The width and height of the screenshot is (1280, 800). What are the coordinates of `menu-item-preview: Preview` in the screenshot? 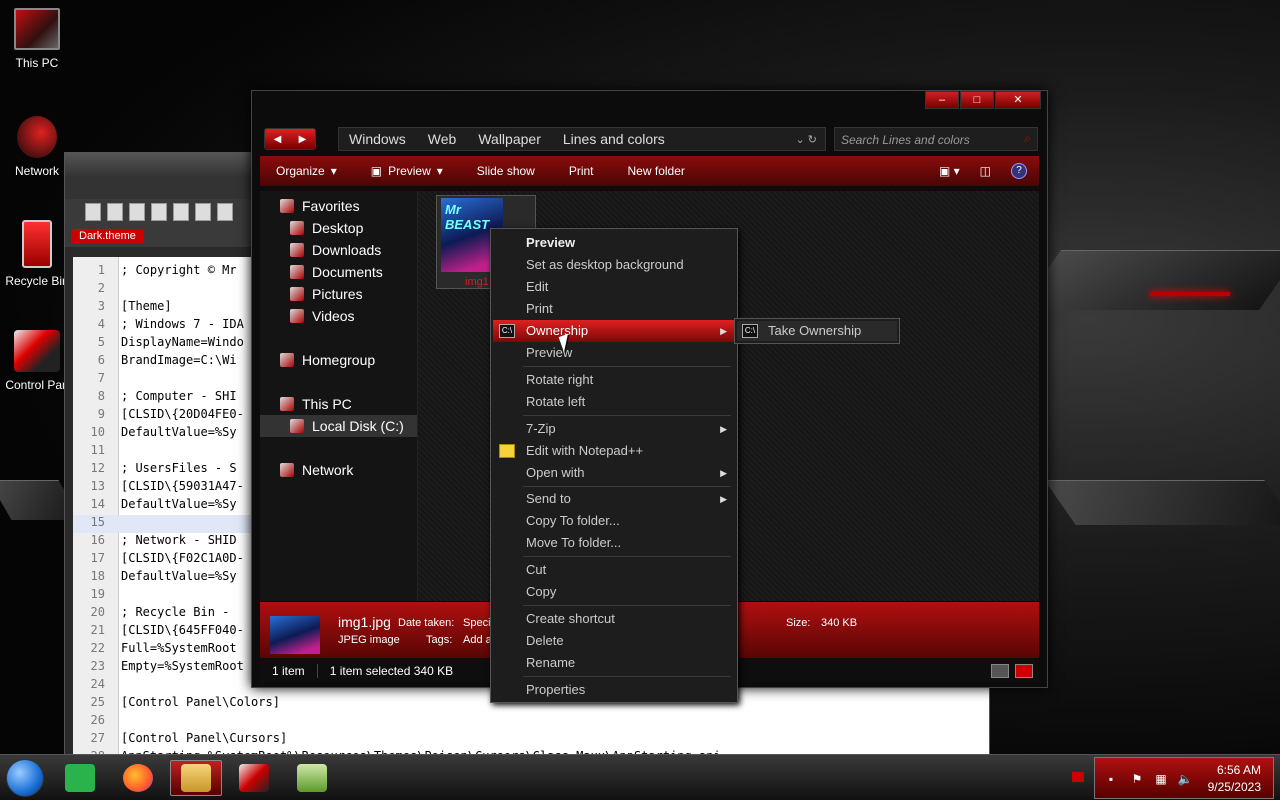 It's located at (614, 353).